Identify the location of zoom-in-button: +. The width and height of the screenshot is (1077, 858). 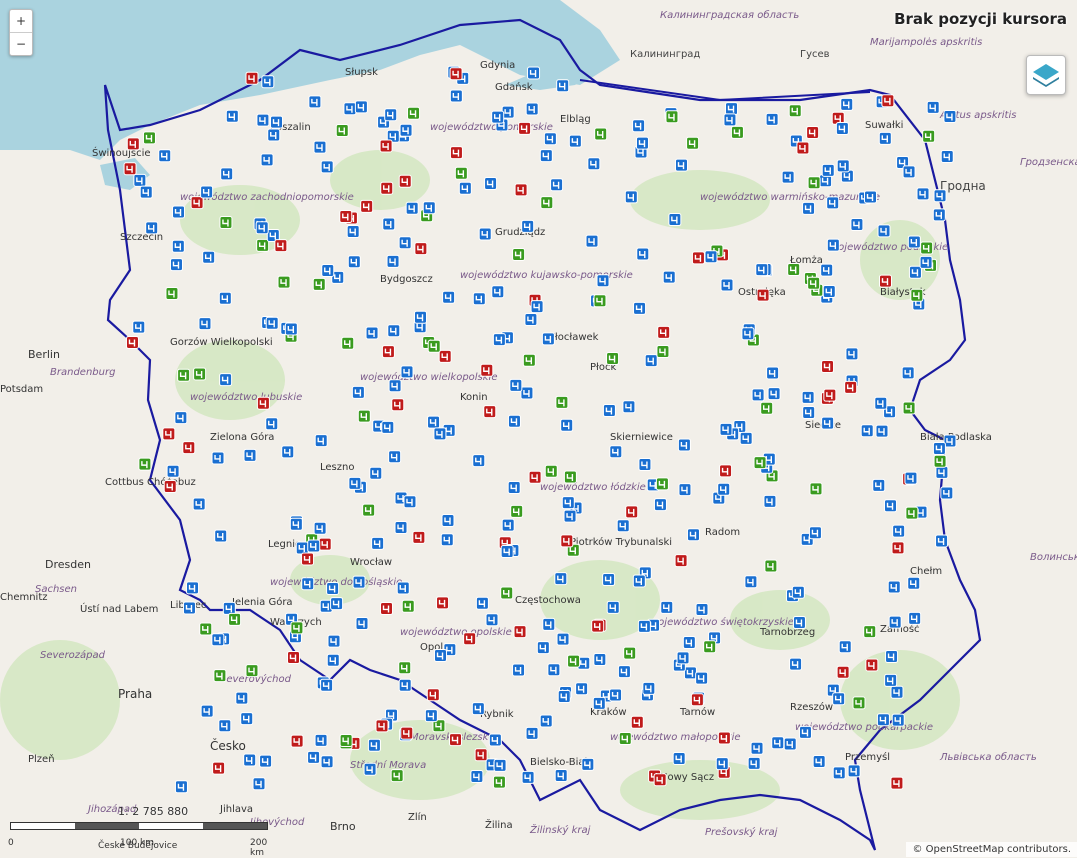
(21, 21).